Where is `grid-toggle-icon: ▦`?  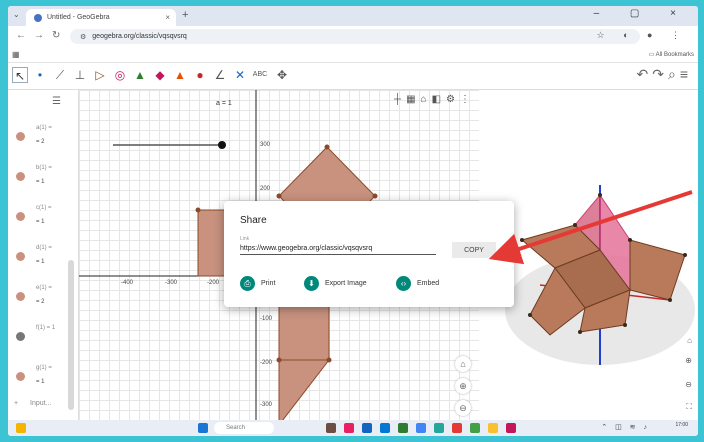
grid-toggle-icon: ▦ is located at coordinates (413, 99).